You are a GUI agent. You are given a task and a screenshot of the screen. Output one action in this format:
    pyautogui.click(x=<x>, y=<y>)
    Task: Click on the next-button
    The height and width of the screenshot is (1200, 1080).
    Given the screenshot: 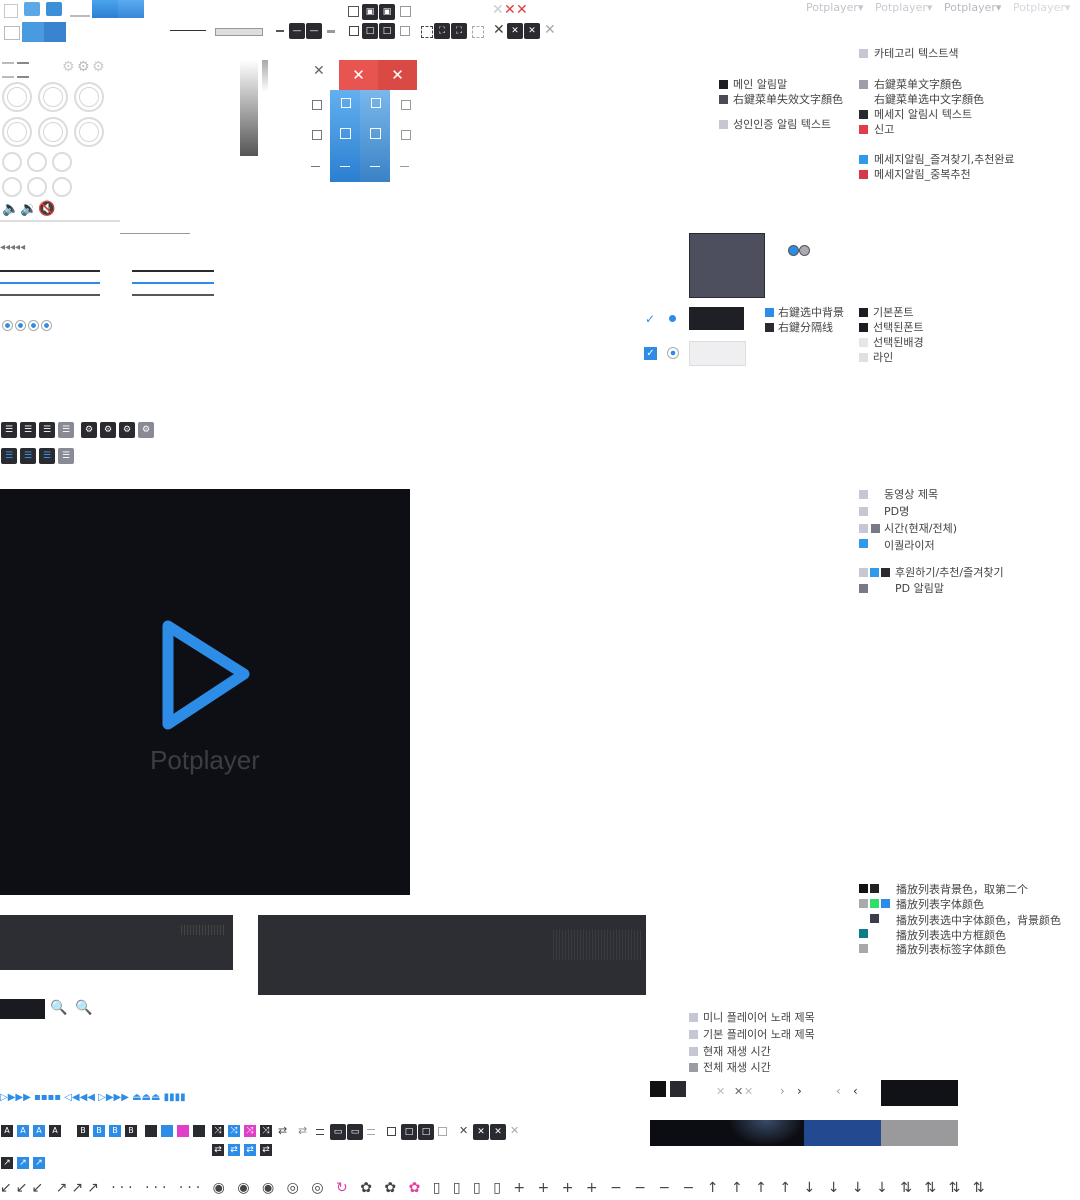 What is the action you would take?
    pyautogui.click(x=12, y=162)
    